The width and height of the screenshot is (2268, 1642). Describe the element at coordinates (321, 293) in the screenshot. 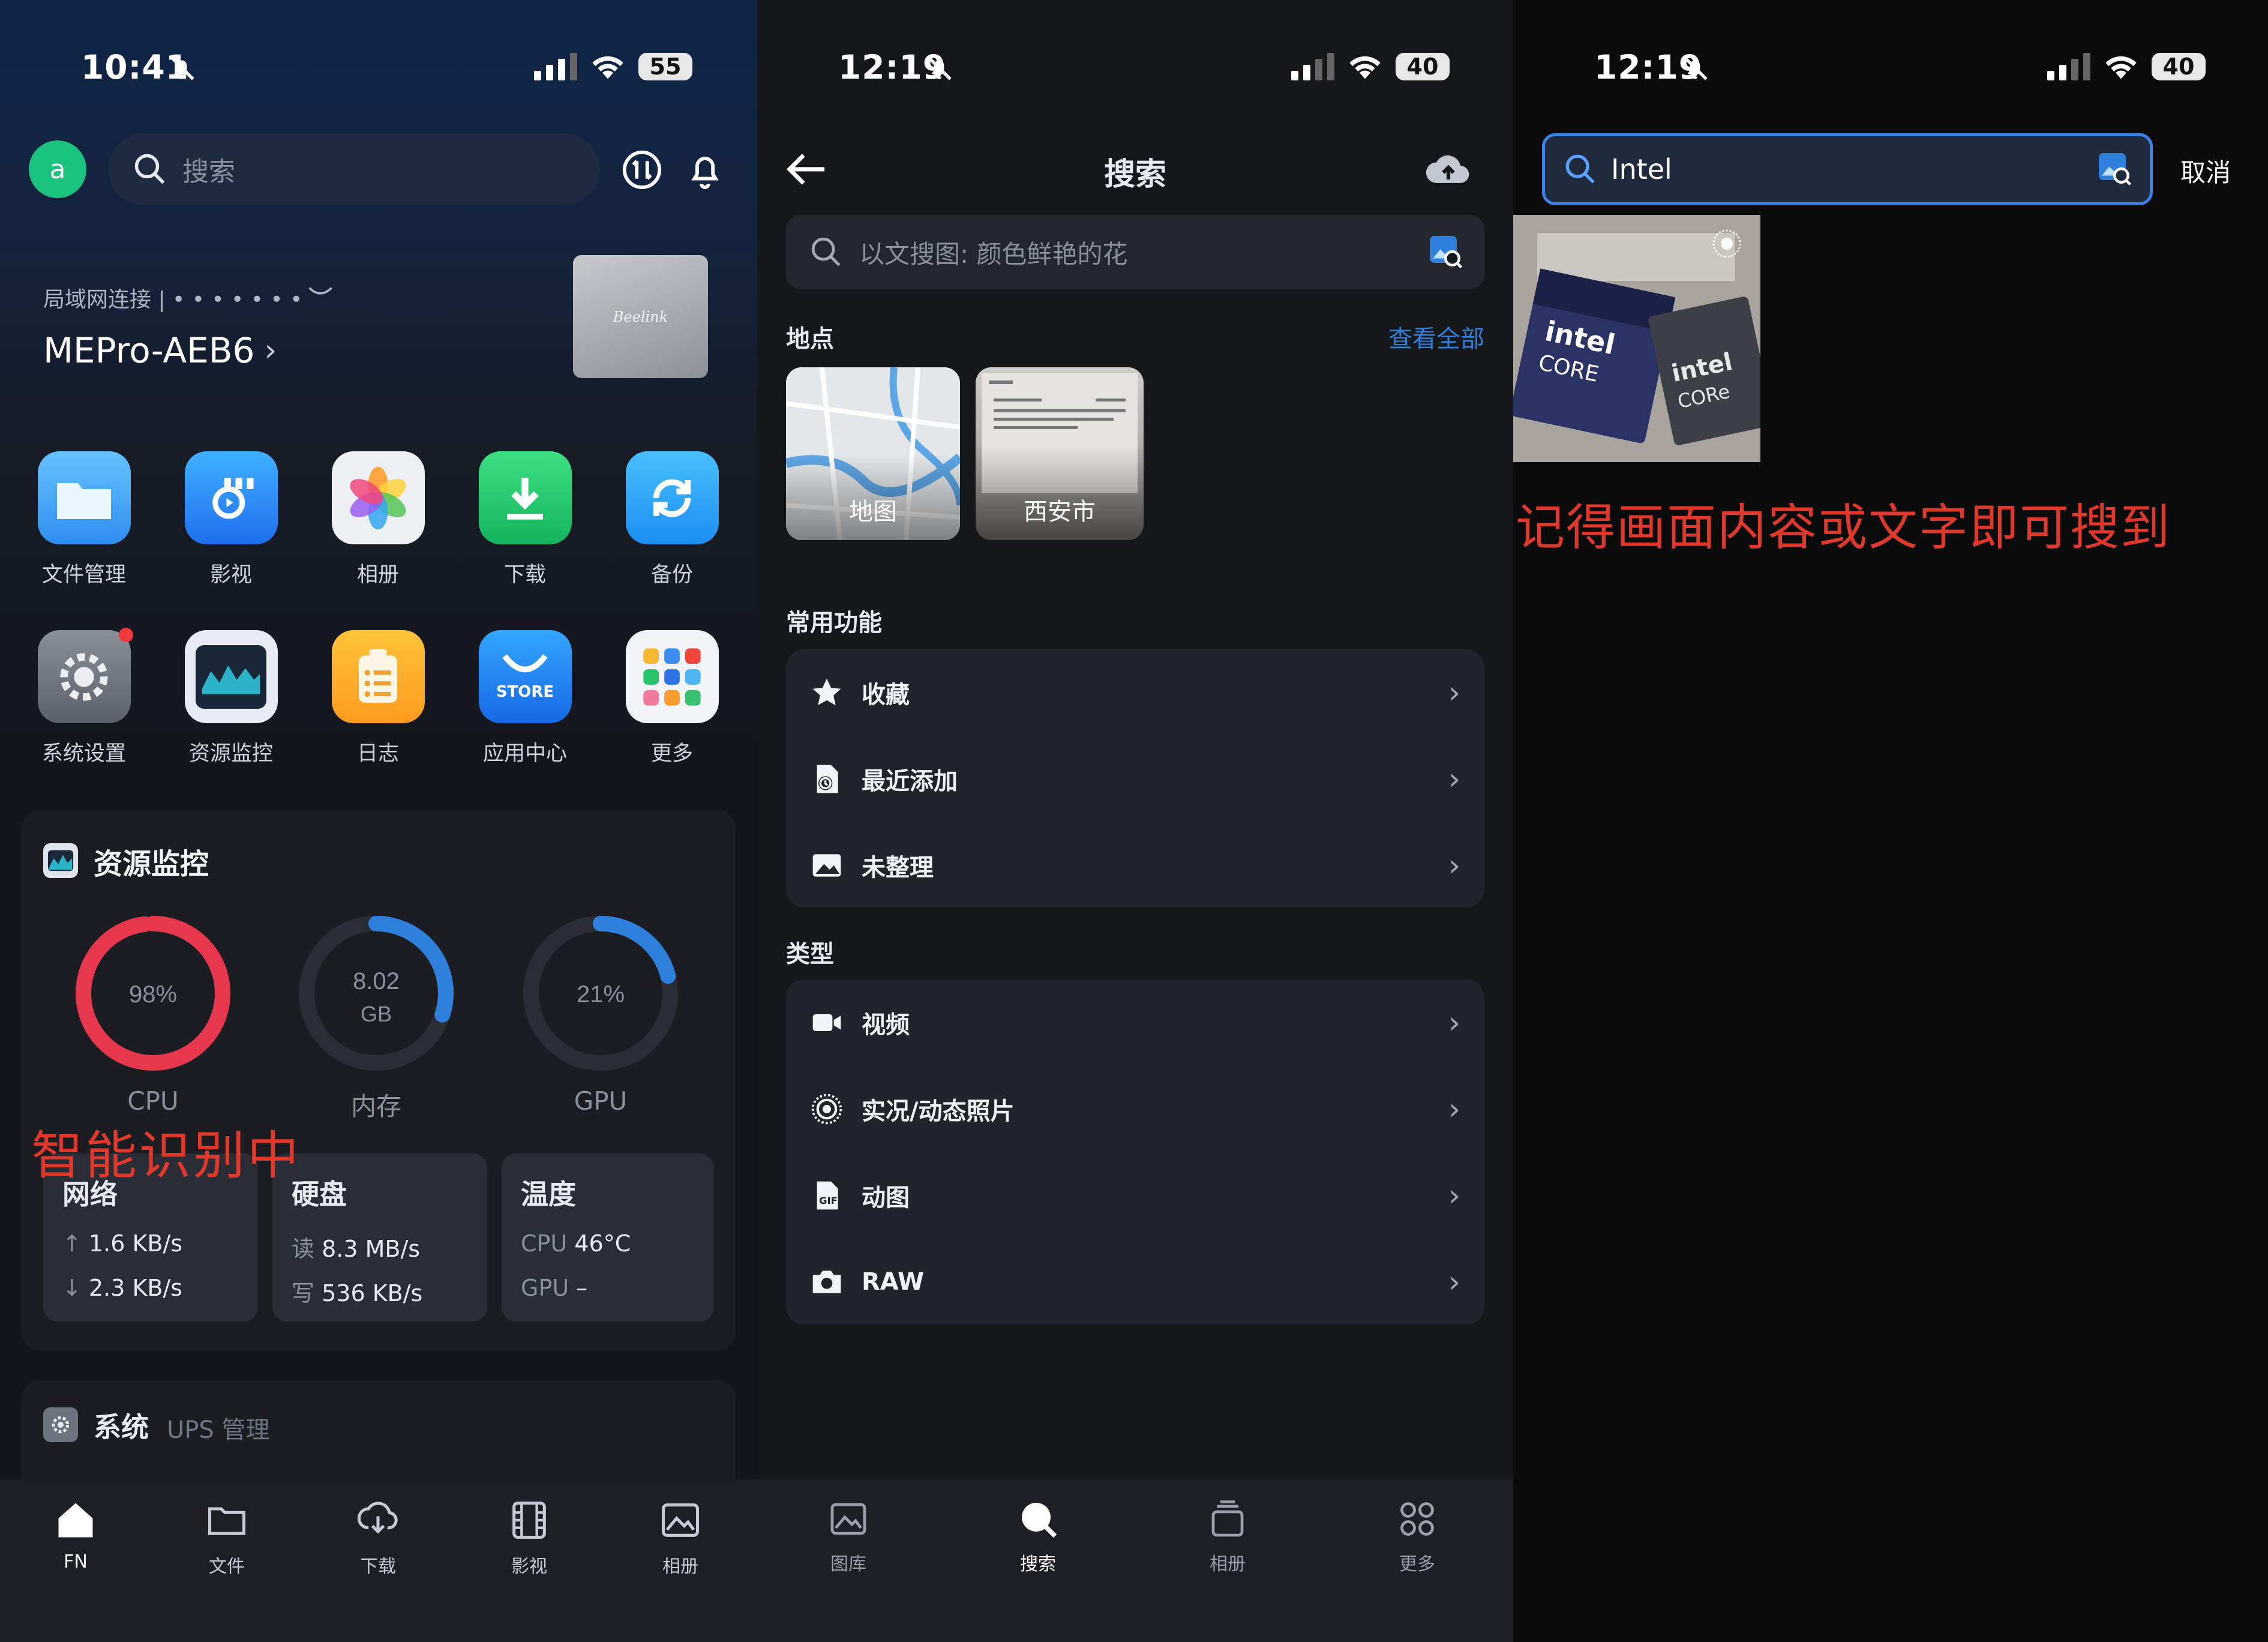

I see `eye-closed-icon` at that location.